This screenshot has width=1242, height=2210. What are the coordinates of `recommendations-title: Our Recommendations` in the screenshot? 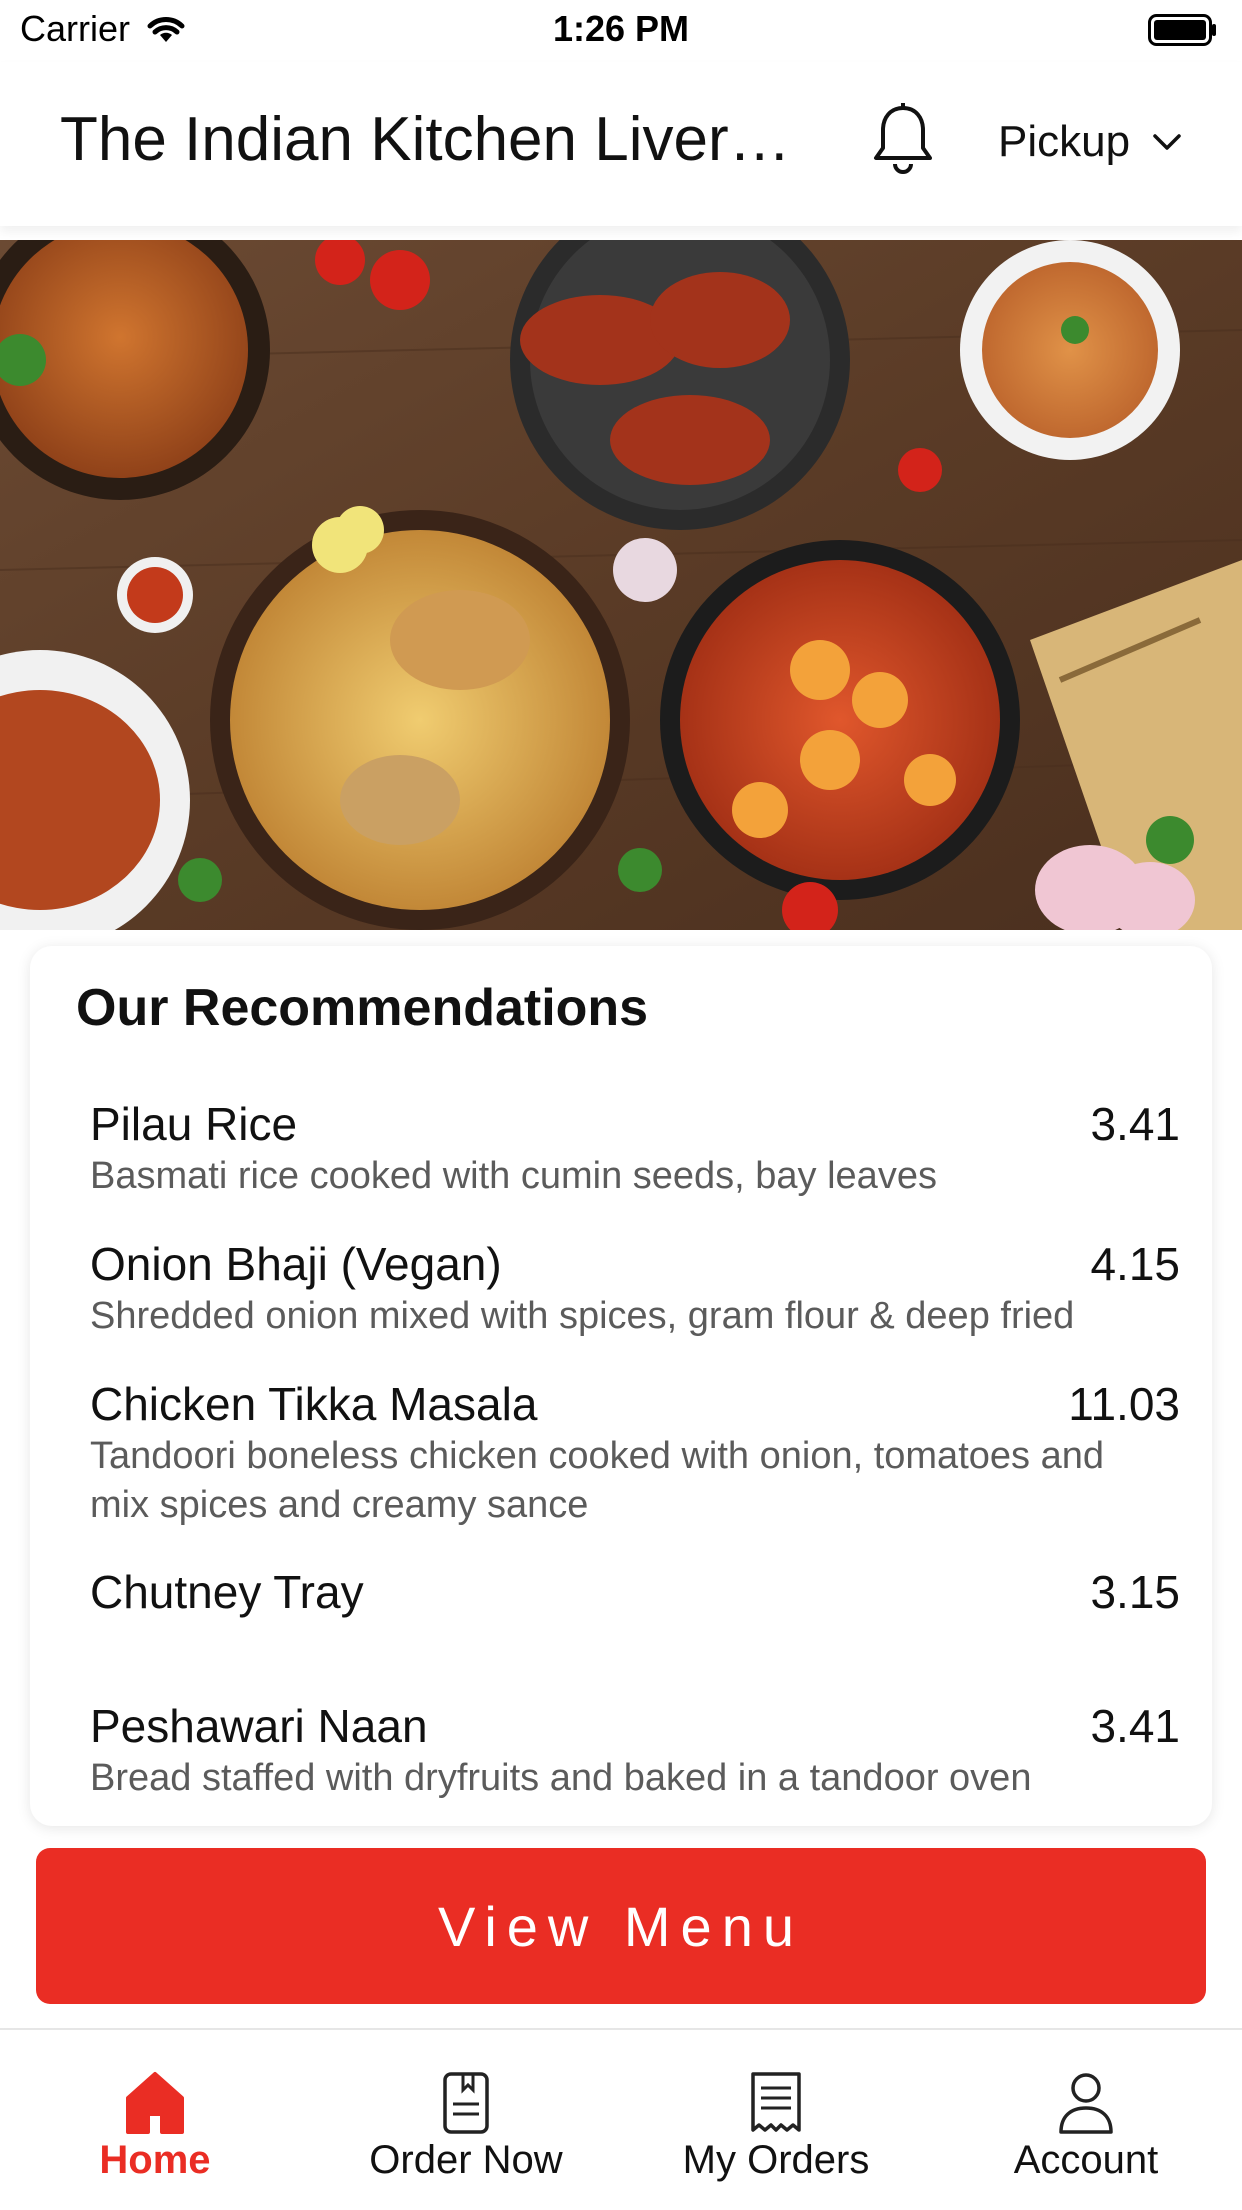 It's located at (362, 1008).